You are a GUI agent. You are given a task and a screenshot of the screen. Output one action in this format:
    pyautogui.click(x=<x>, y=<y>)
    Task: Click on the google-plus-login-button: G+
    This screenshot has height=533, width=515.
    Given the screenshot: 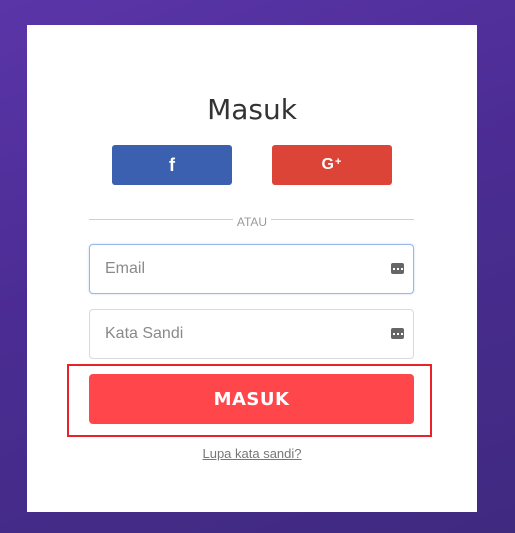 What is the action you would take?
    pyautogui.click(x=332, y=165)
    